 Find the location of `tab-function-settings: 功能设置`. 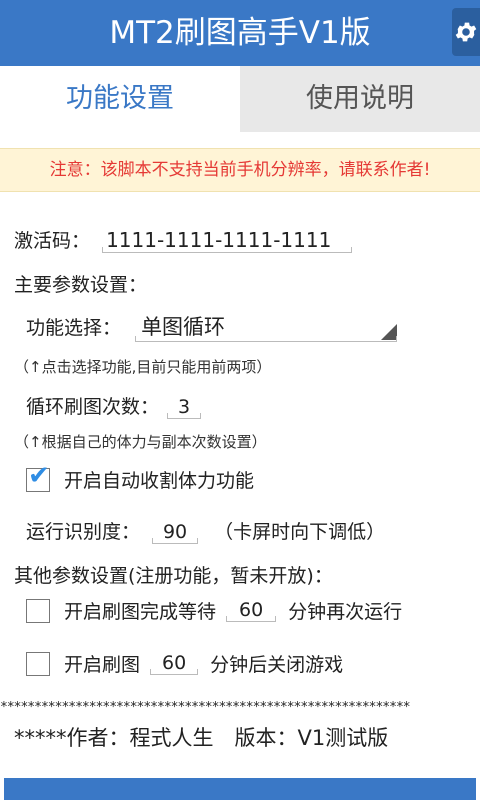

tab-function-settings: 功能设置 is located at coordinates (120, 99).